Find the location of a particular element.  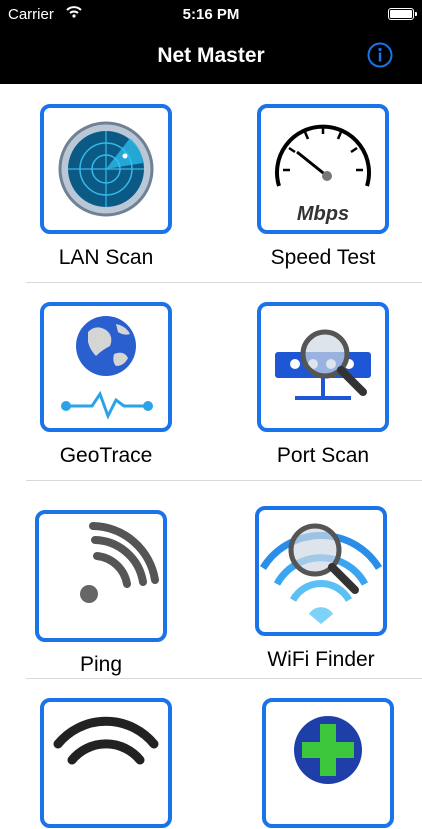

clock: 5:16 PM is located at coordinates (211, 14).